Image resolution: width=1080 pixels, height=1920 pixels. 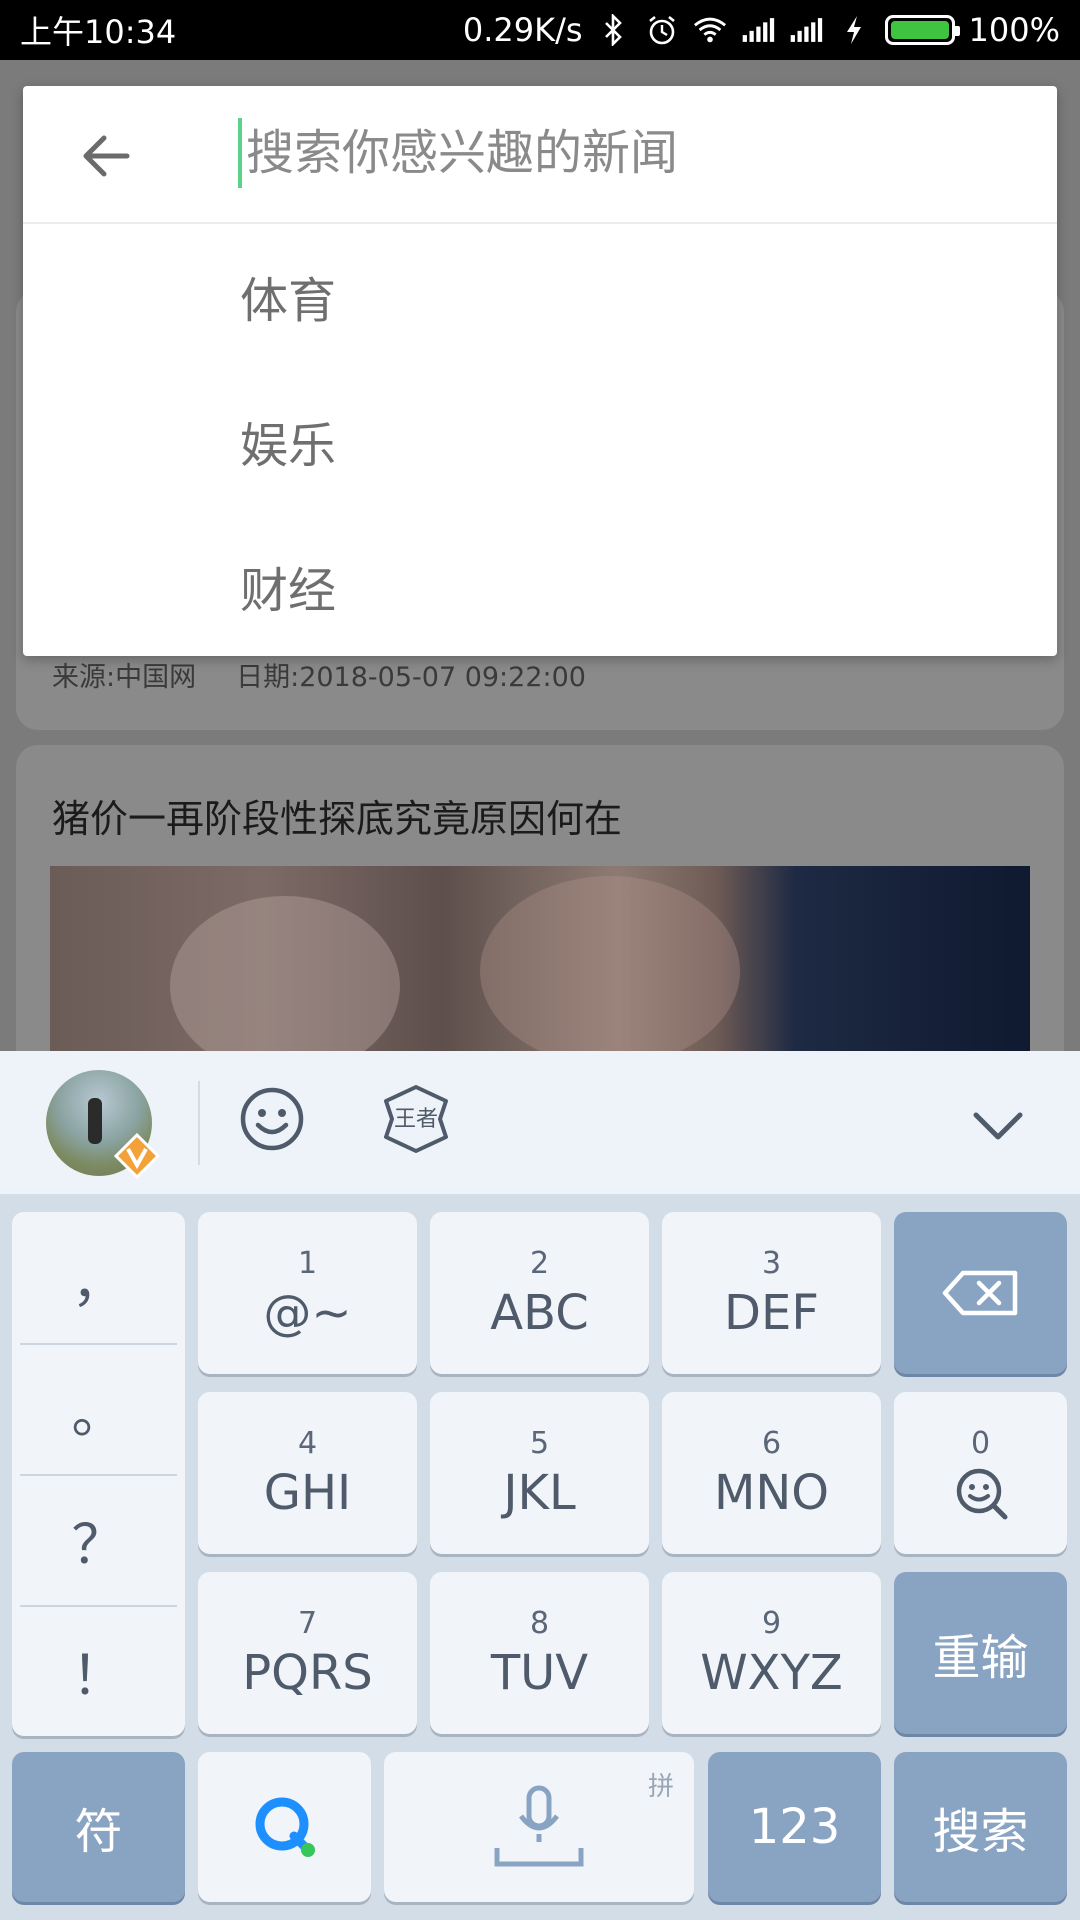 What do you see at coordinates (998, 1126) in the screenshot?
I see `chevron-down-icon` at bounding box center [998, 1126].